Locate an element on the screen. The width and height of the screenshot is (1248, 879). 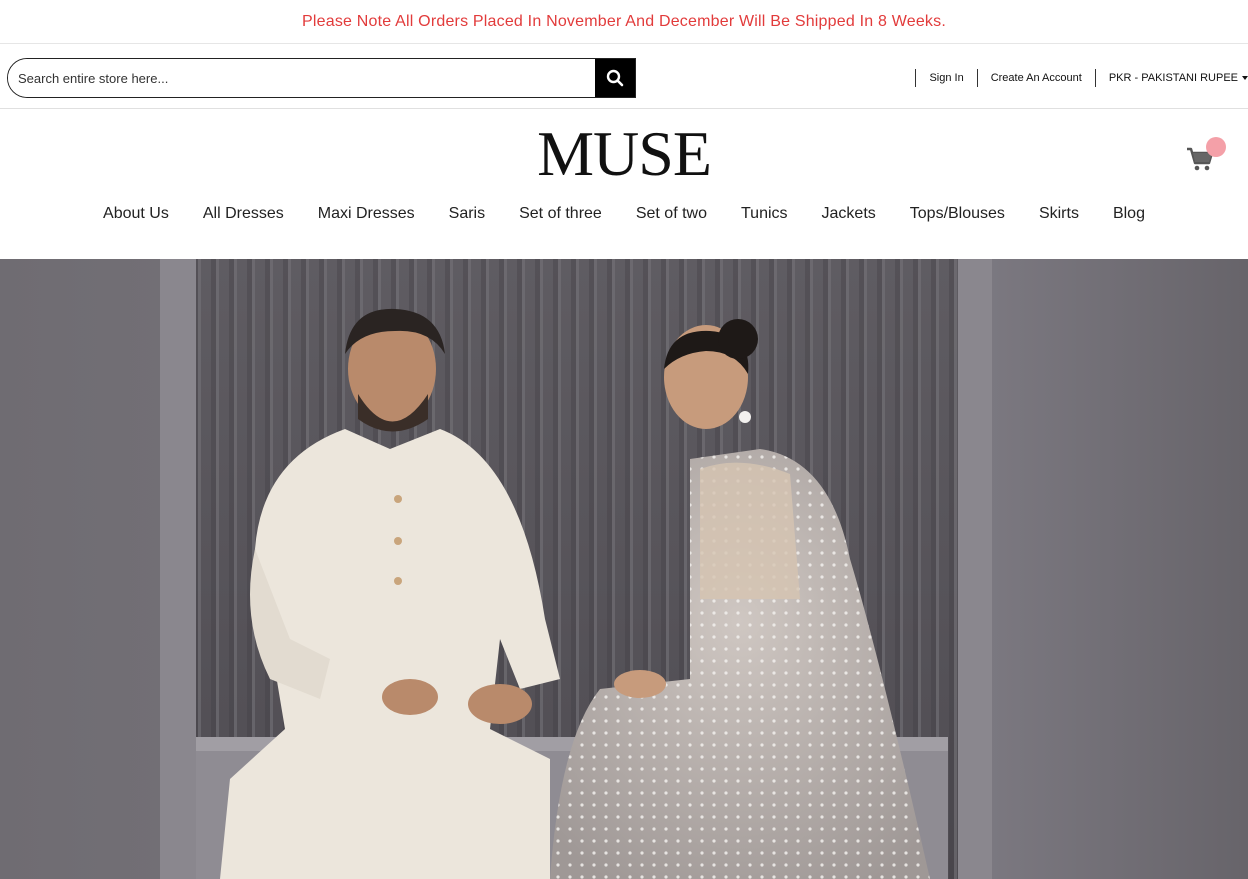
search-form is located at coordinates (321, 78).